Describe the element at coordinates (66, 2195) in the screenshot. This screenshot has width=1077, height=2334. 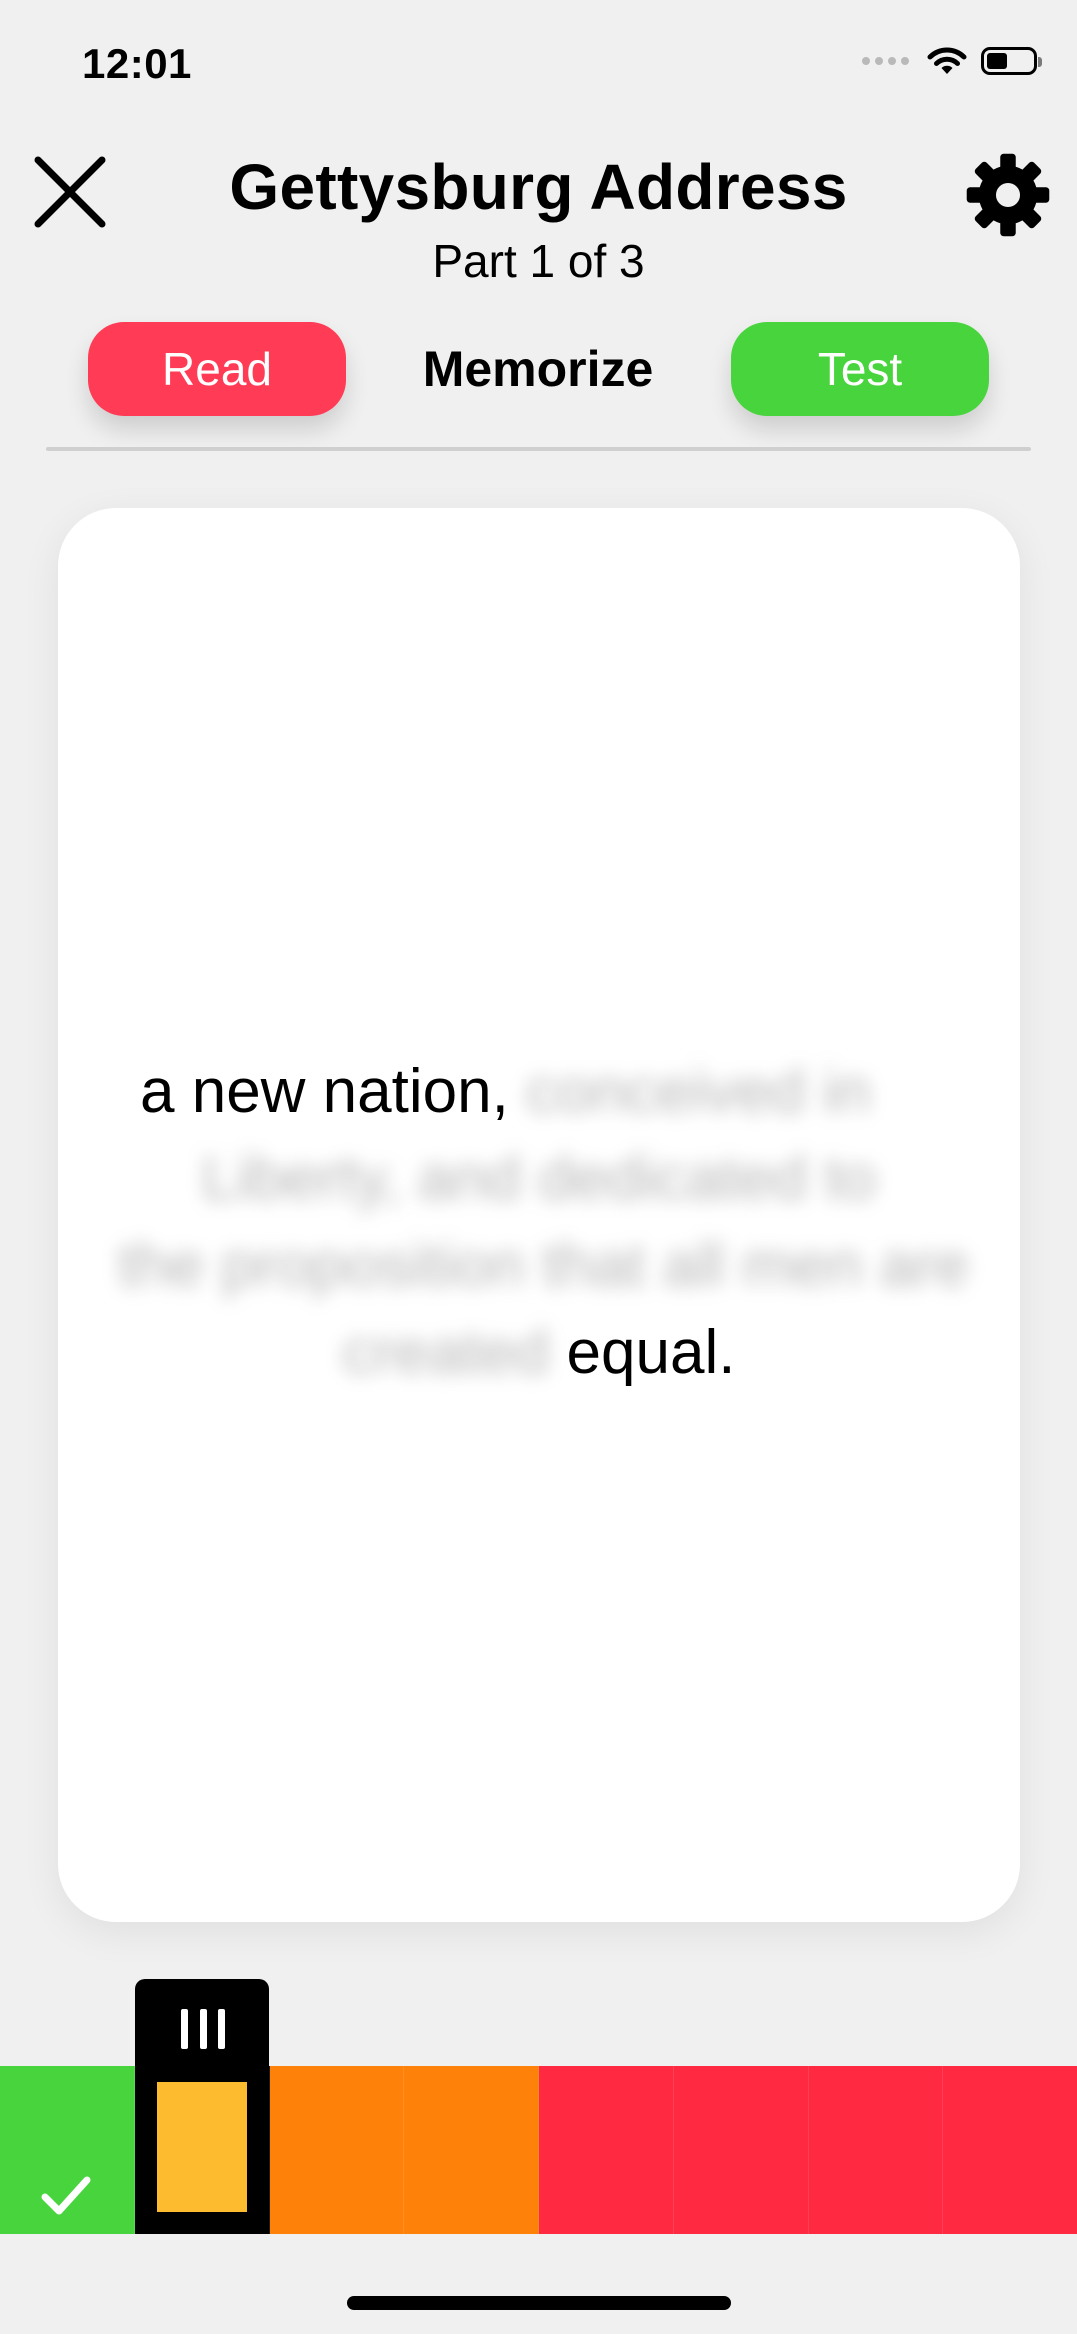
I see `check-icon` at that location.